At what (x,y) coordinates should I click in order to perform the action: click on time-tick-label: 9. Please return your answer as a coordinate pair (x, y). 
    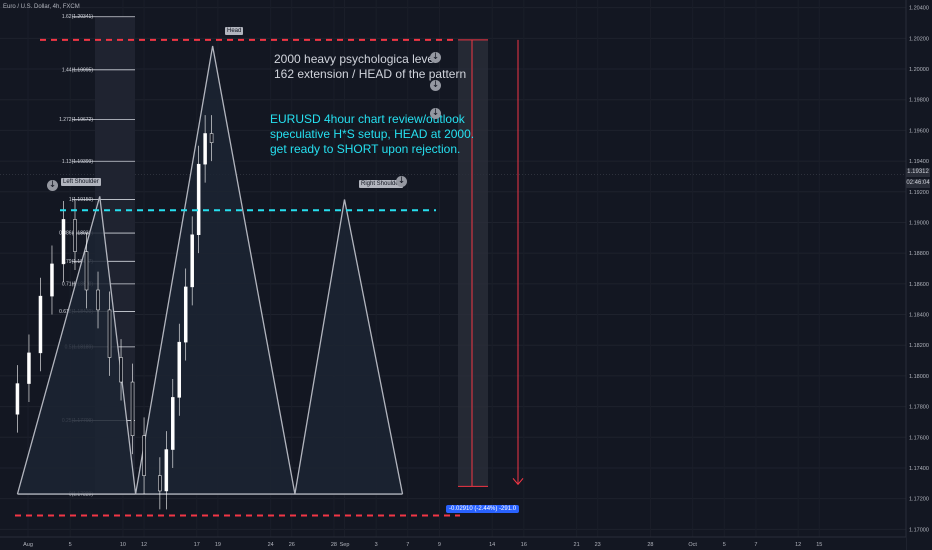
    Looking at the image, I should click on (439, 545).